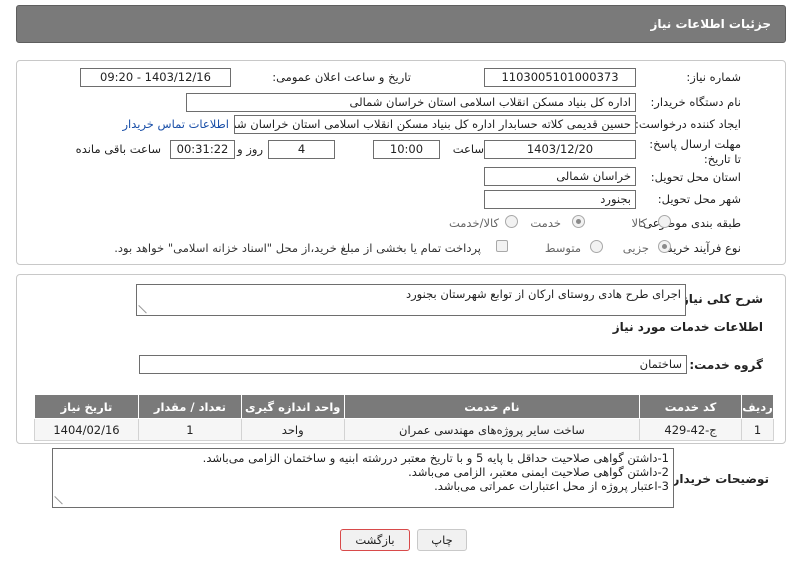  What do you see at coordinates (757, 429) in the screenshot?
I see `cell-row-number: 1` at bounding box center [757, 429].